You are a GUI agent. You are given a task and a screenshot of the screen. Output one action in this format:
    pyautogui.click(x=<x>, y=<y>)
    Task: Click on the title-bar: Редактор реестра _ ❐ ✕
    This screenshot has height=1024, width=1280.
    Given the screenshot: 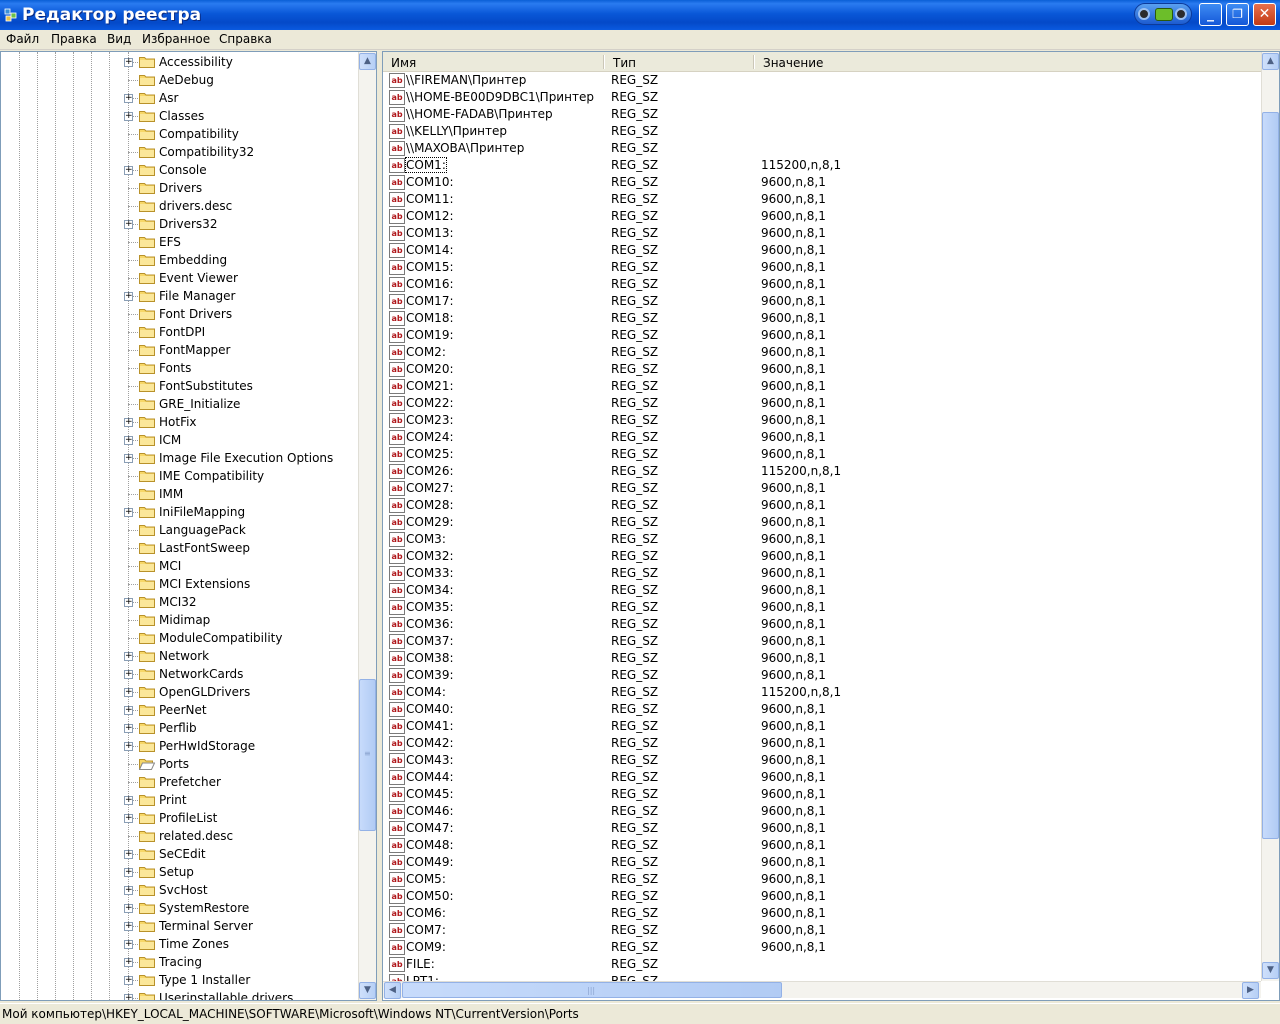 What is the action you would take?
    pyautogui.click(x=640, y=15)
    